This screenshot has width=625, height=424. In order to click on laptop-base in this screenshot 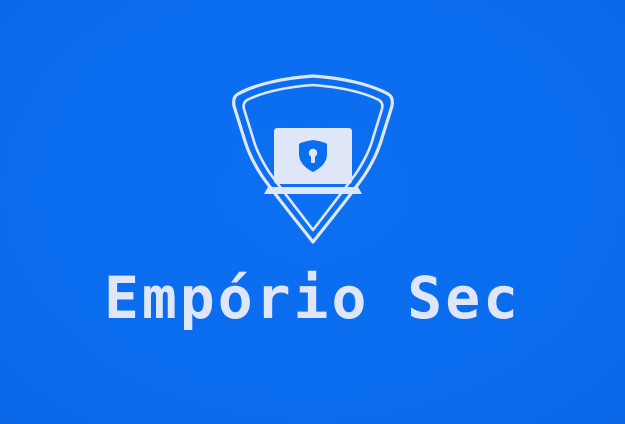, I will do `click(313, 190)`.